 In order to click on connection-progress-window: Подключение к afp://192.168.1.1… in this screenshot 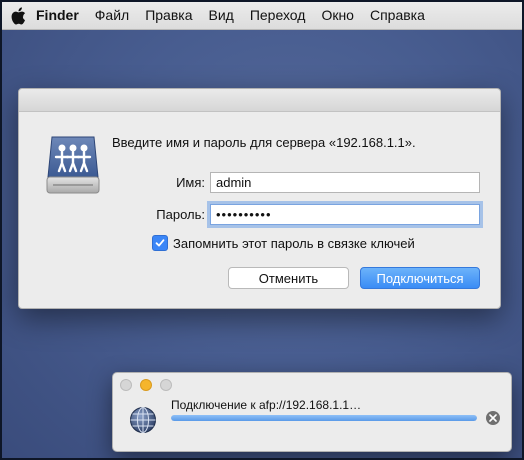, I will do `click(312, 412)`.